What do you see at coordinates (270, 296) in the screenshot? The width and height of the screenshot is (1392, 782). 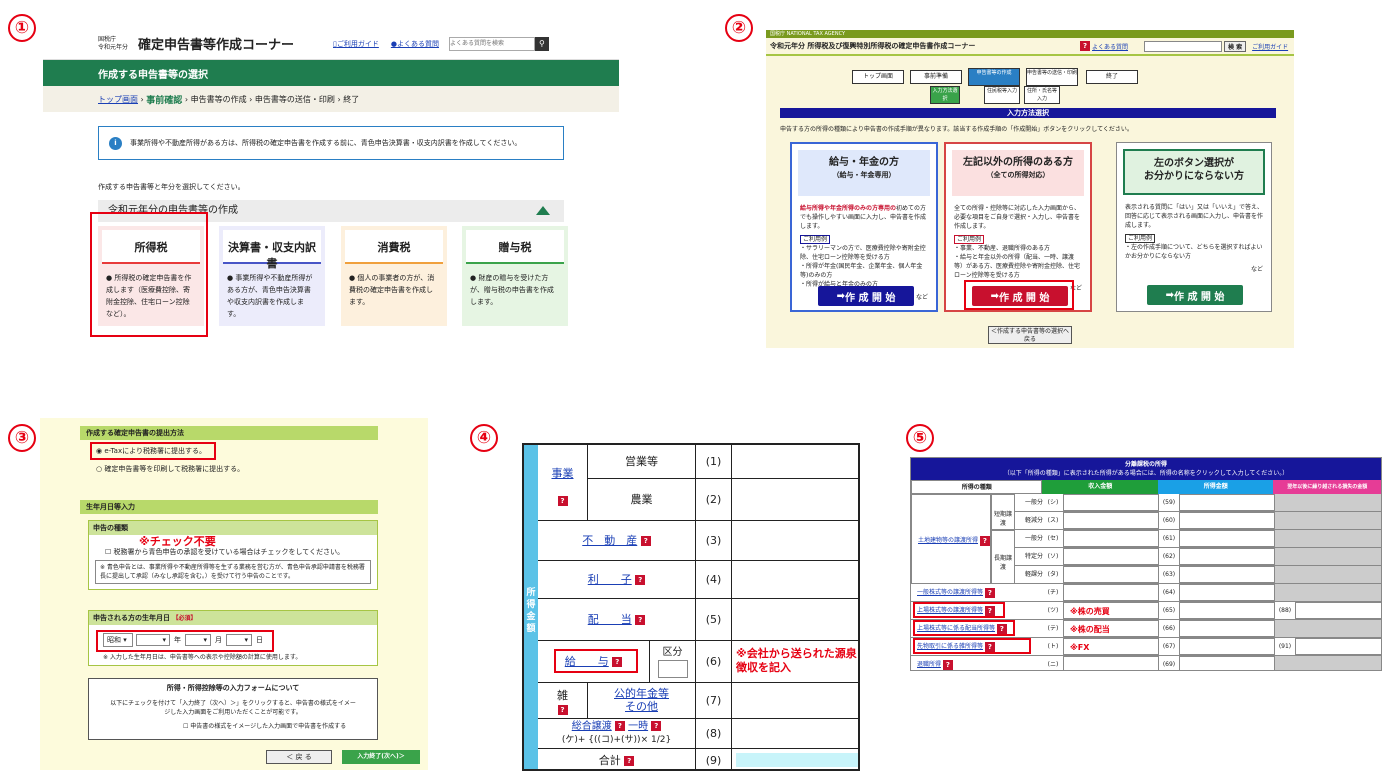 I see `card-desc: ● 事業所得や不動産所得がある方が、青色申告決算書や収支内訳書を作成します。` at bounding box center [270, 296].